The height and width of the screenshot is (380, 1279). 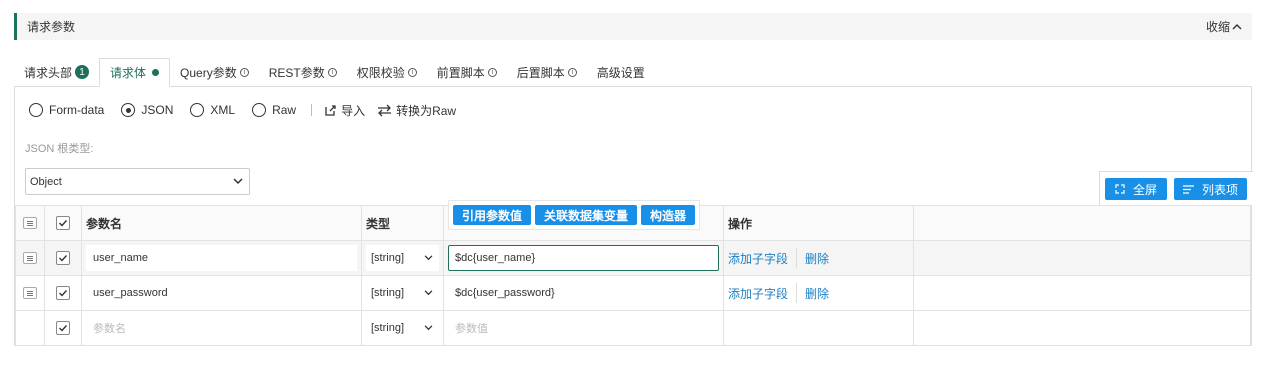 What do you see at coordinates (137, 181) in the screenshot?
I see `root-type-select: Object` at bounding box center [137, 181].